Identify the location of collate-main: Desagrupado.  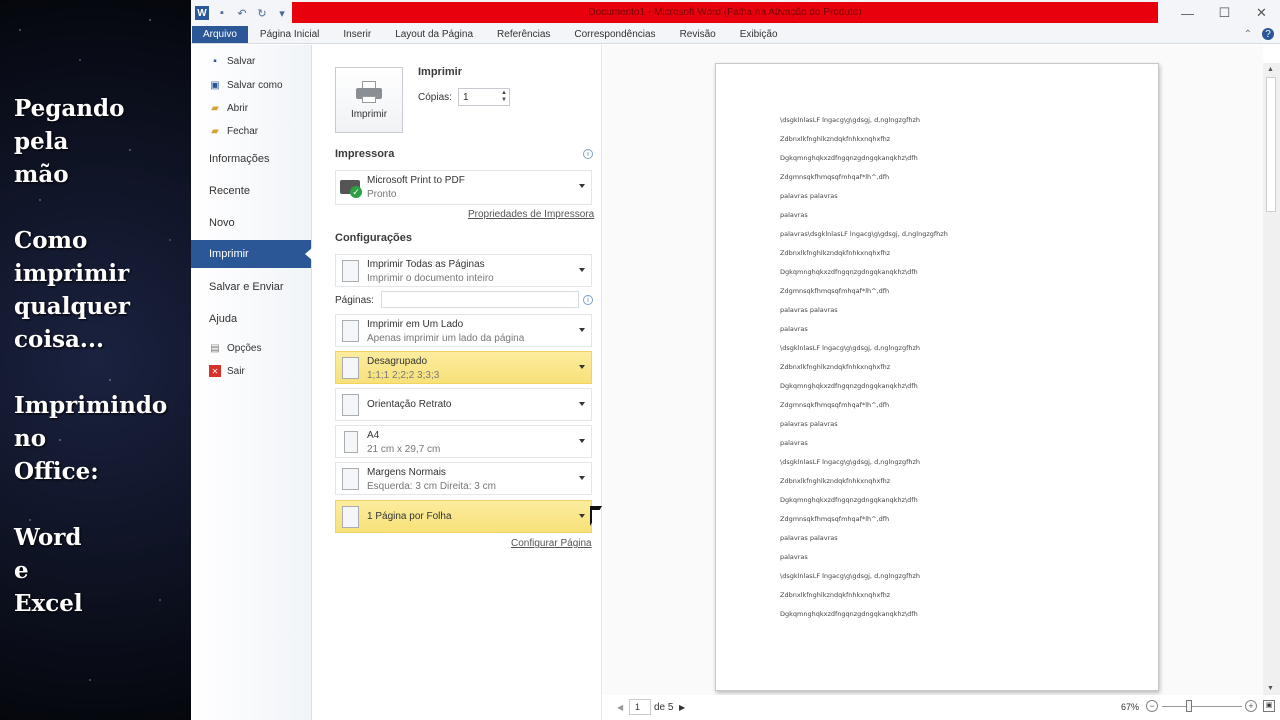
(397, 361).